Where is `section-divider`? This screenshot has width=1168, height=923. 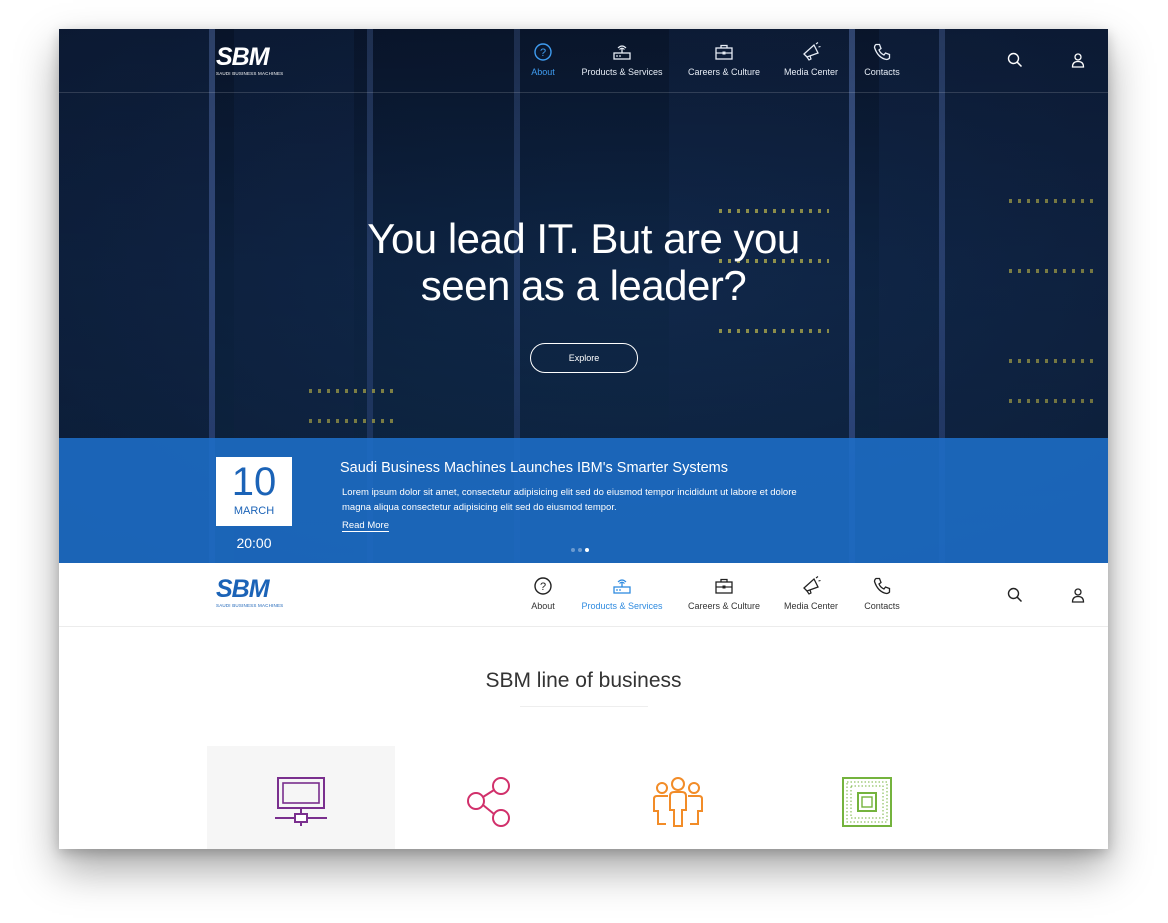
section-divider is located at coordinates (584, 706).